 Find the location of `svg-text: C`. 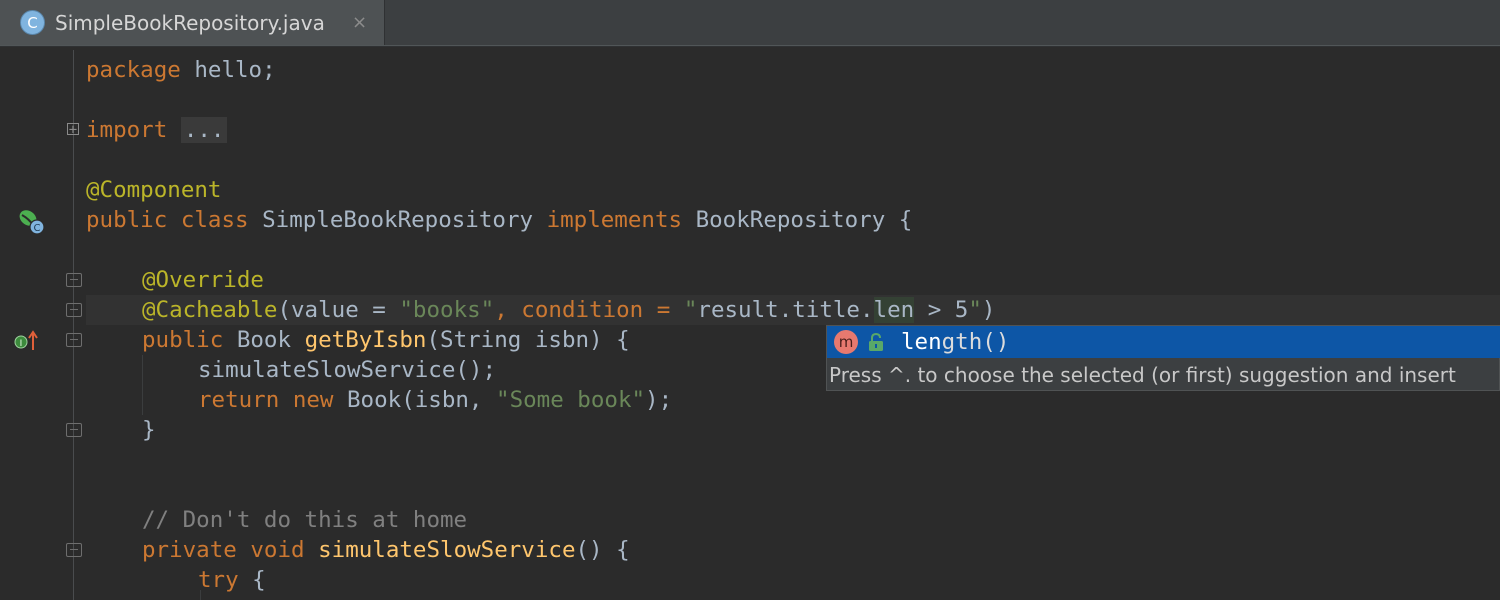

svg-text: C is located at coordinates (37, 228).